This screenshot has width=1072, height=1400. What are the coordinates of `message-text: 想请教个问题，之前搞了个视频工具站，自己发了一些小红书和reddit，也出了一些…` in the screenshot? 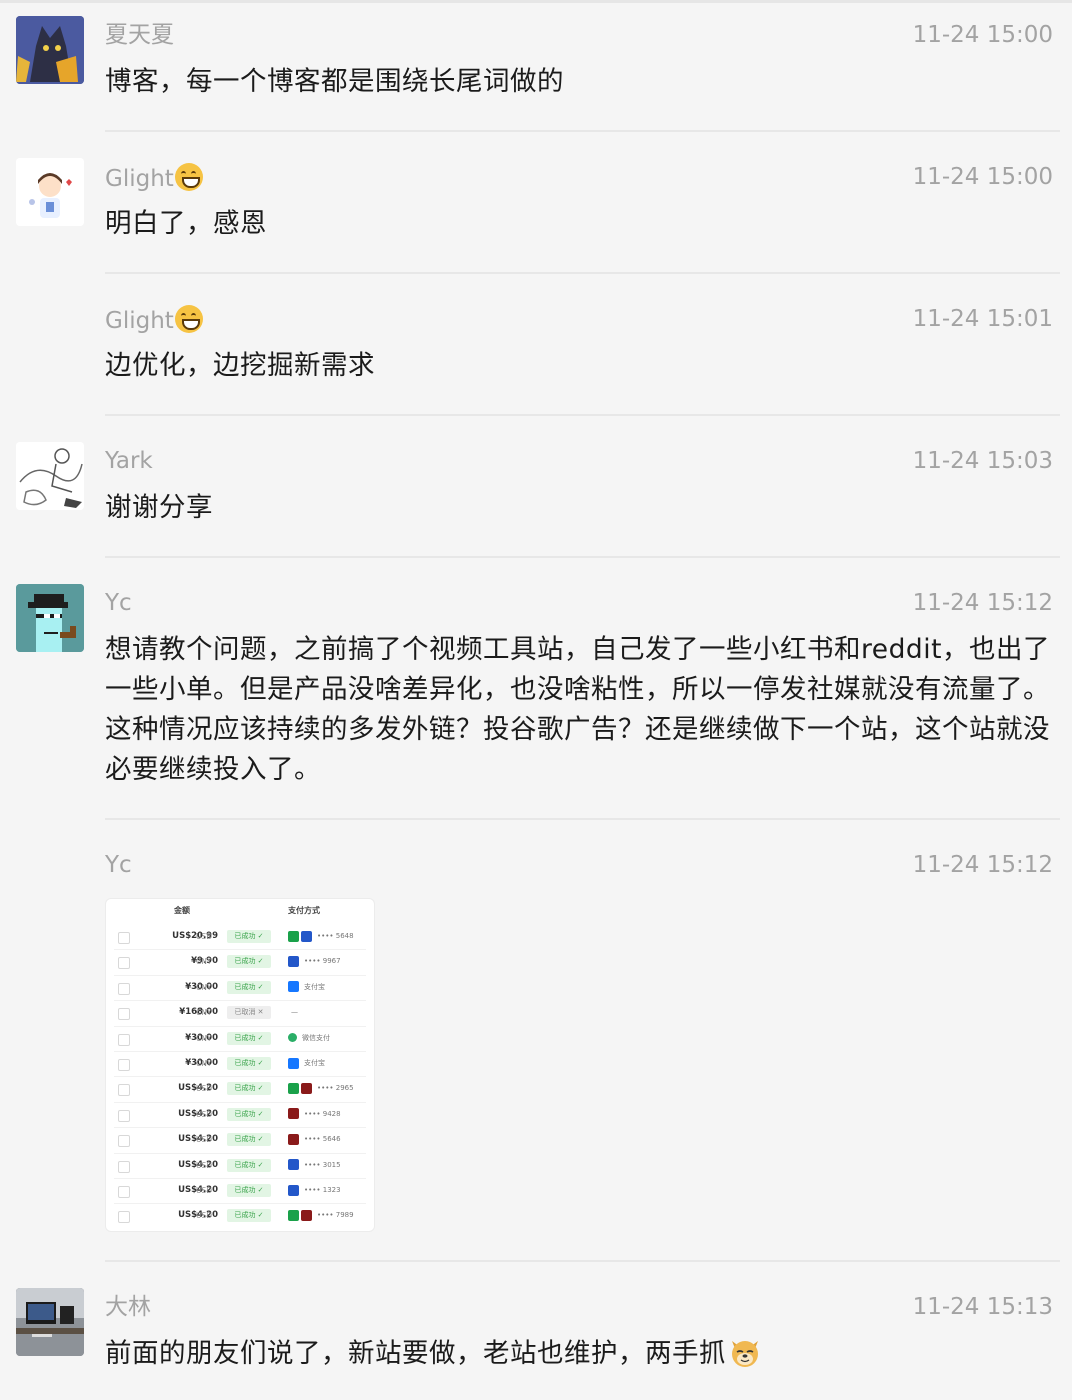 It's located at (581, 710).